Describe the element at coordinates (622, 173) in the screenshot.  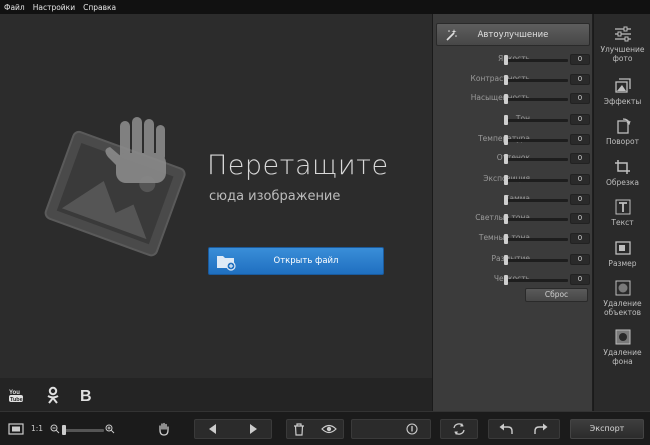
I see `tool-crop: Обрезка` at that location.